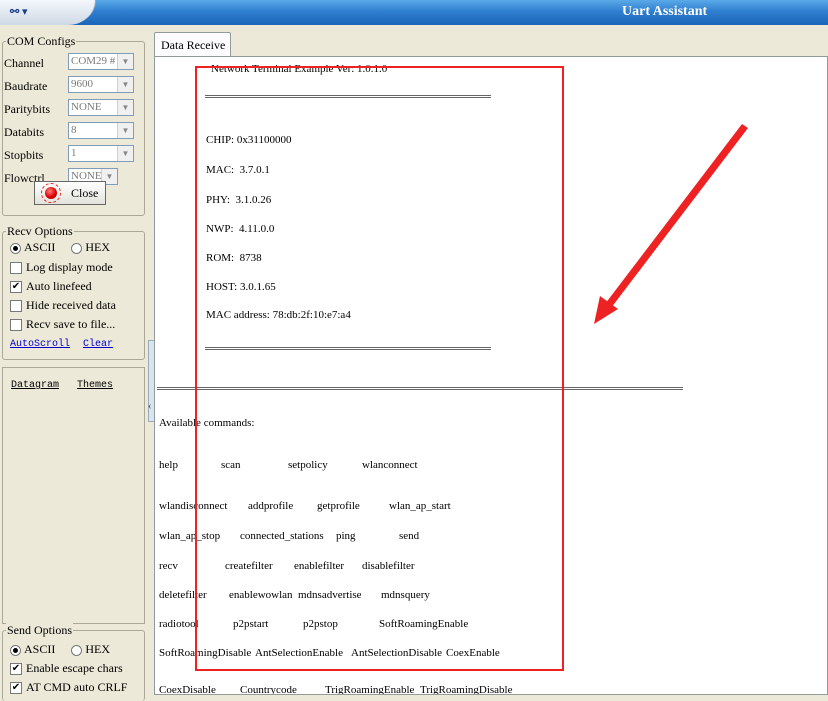  Describe the element at coordinates (179, 624) in the screenshot. I see `command-item: radiotool` at that location.